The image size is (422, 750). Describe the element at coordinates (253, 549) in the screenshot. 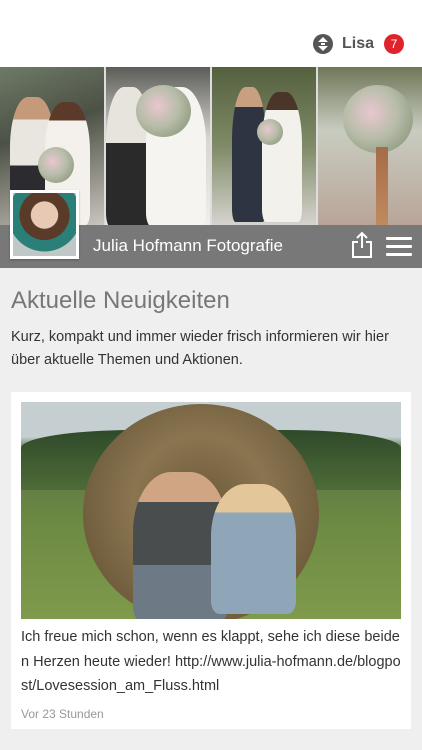

I see `person-woman` at that location.